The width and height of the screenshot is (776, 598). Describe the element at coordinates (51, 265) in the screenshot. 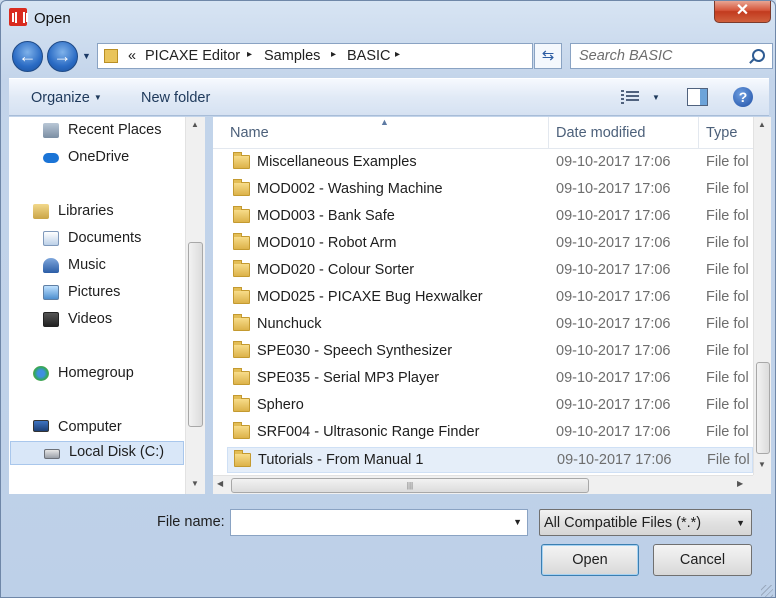

I see `music-icon` at that location.